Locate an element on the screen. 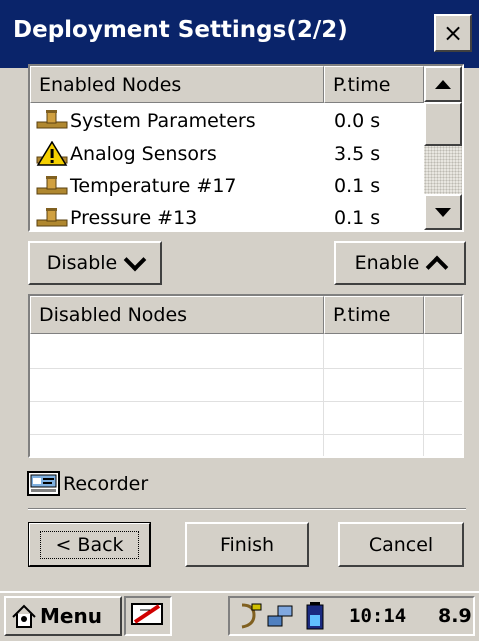 This screenshot has width=479, height=641. start-menu-button: Menu is located at coordinates (63, 616).